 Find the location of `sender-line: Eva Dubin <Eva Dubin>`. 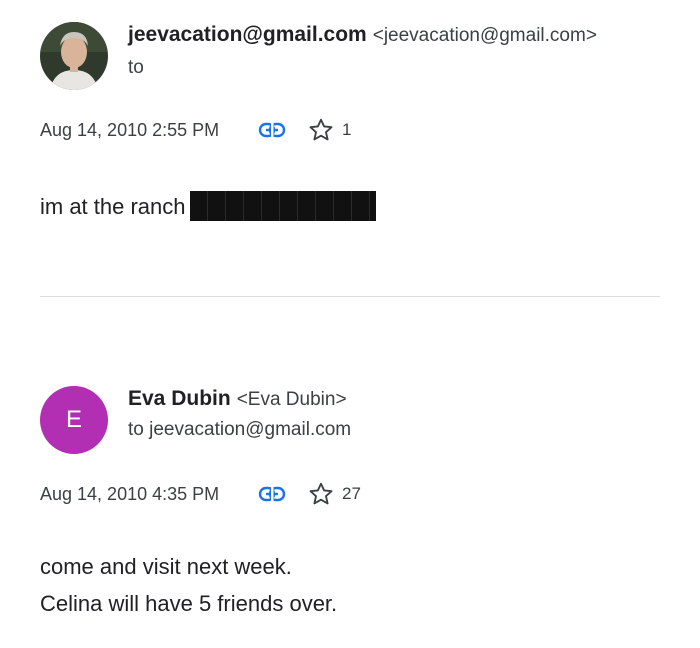

sender-line: Eva Dubin <Eva Dubin> is located at coordinates (237, 399).